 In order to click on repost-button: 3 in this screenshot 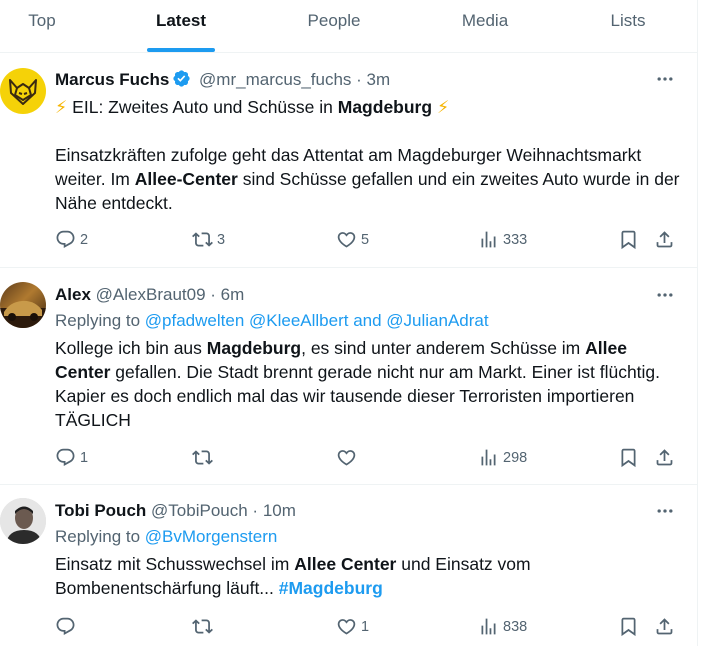, I will do `click(208, 239)`.